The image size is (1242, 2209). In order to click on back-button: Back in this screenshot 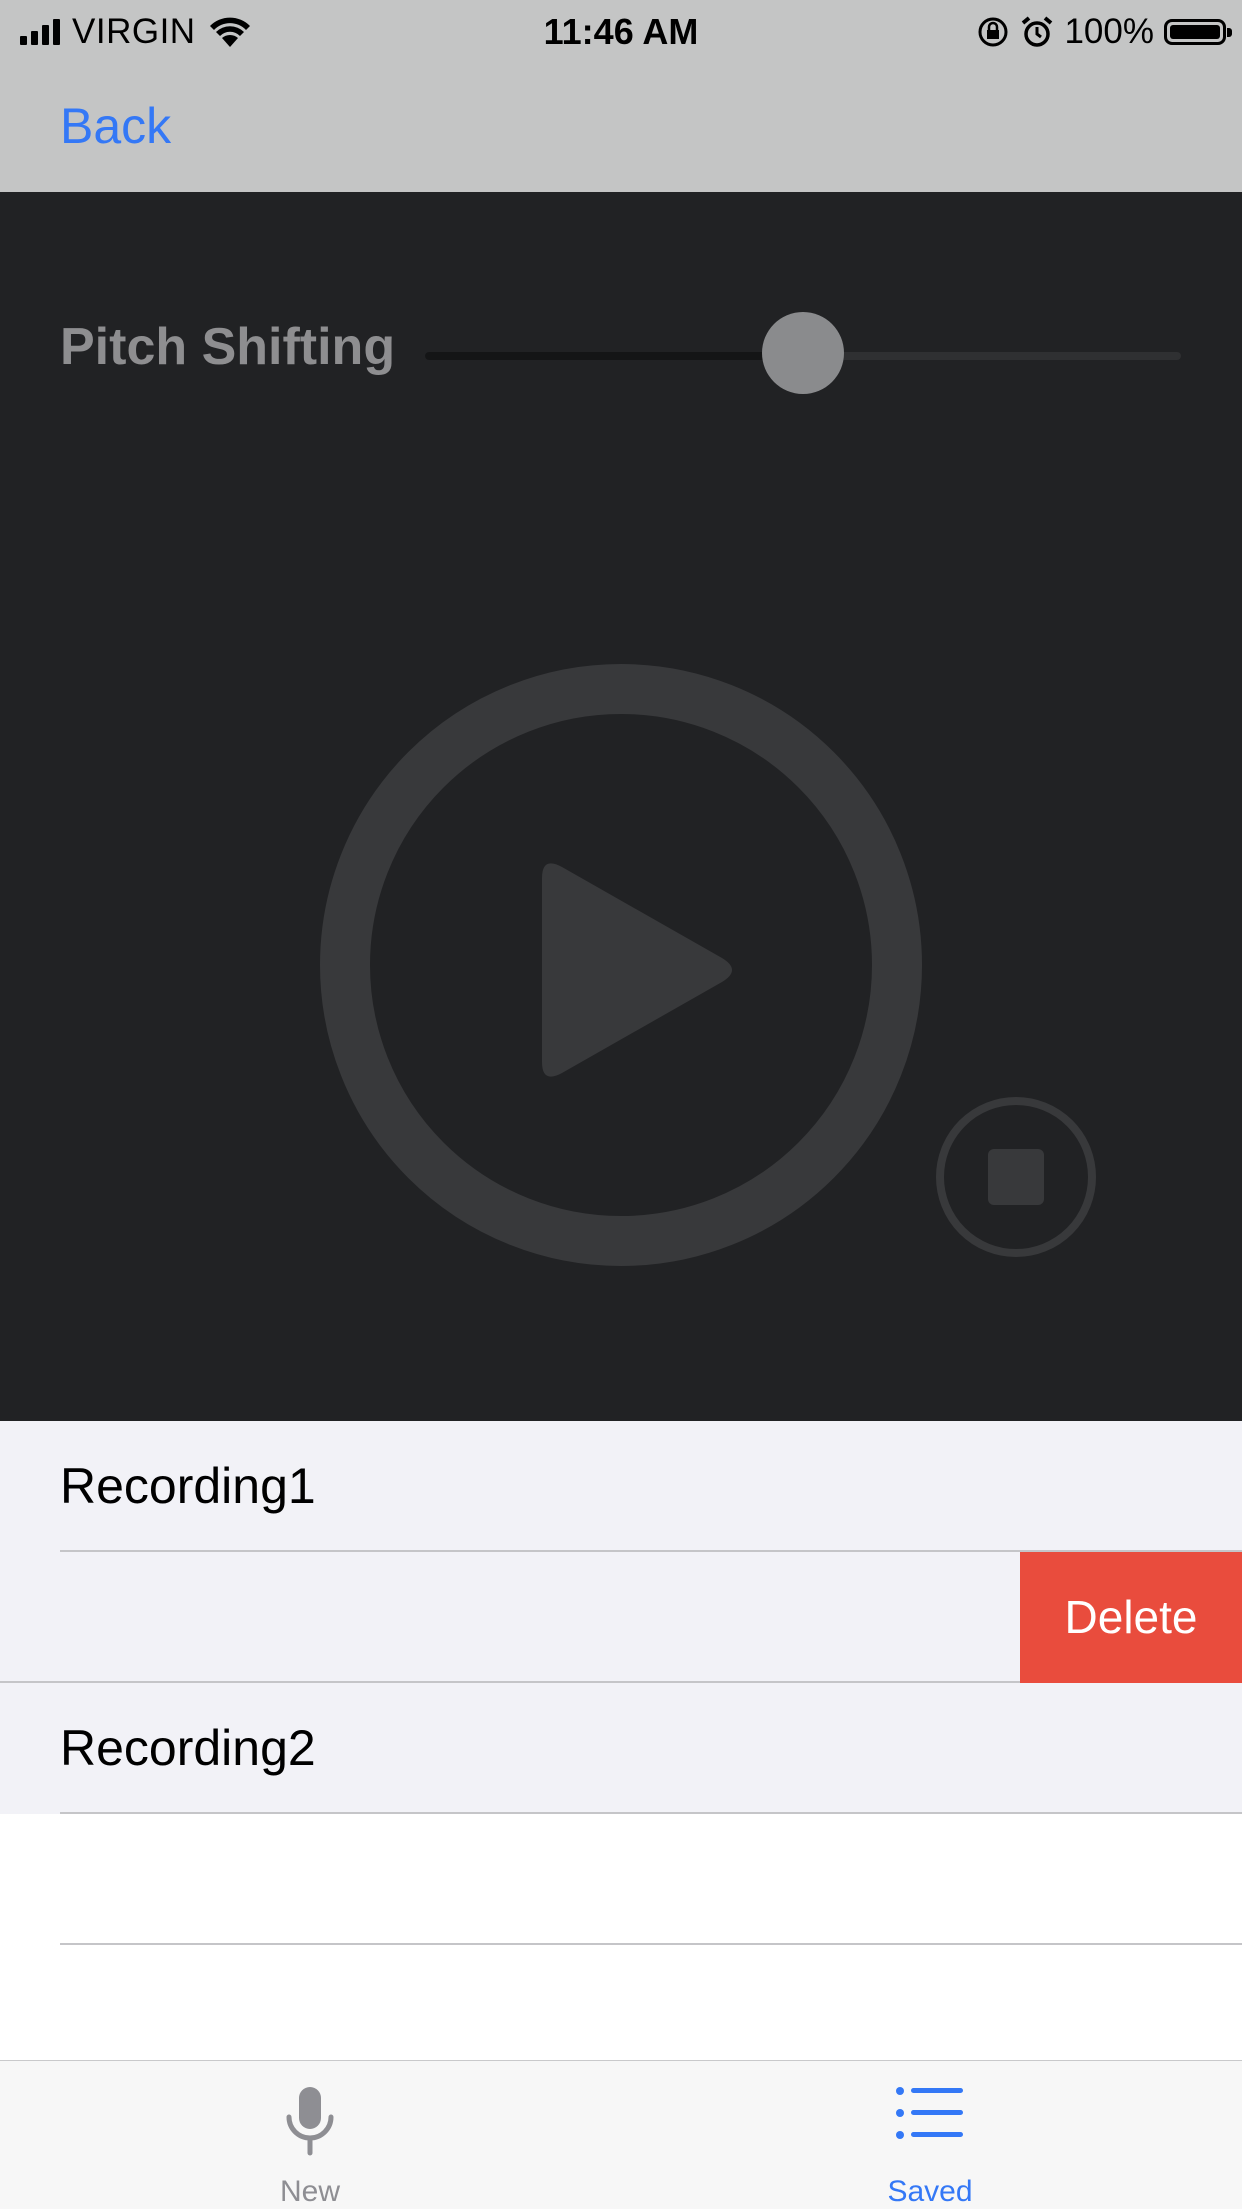, I will do `click(115, 126)`.